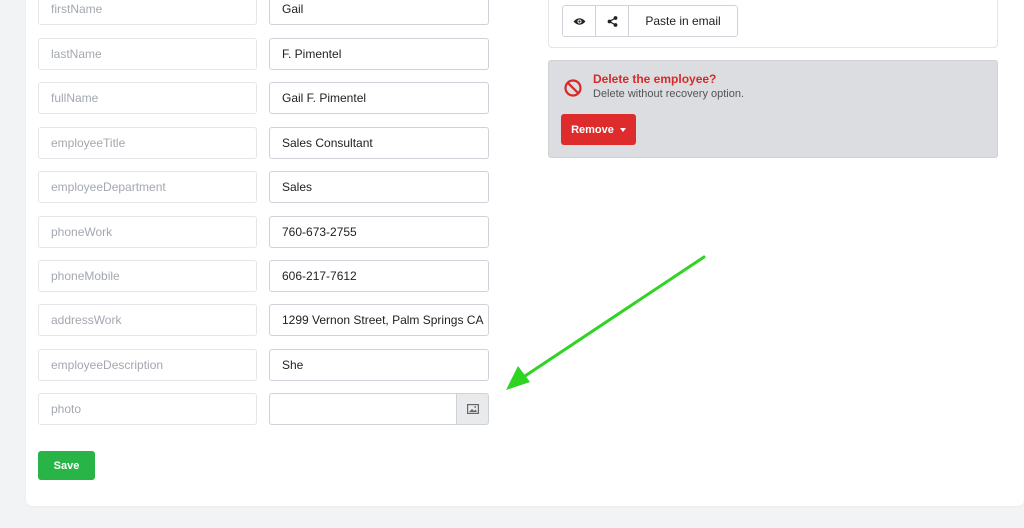  I want to click on field-value-input: 606-217-7612, so click(379, 276).